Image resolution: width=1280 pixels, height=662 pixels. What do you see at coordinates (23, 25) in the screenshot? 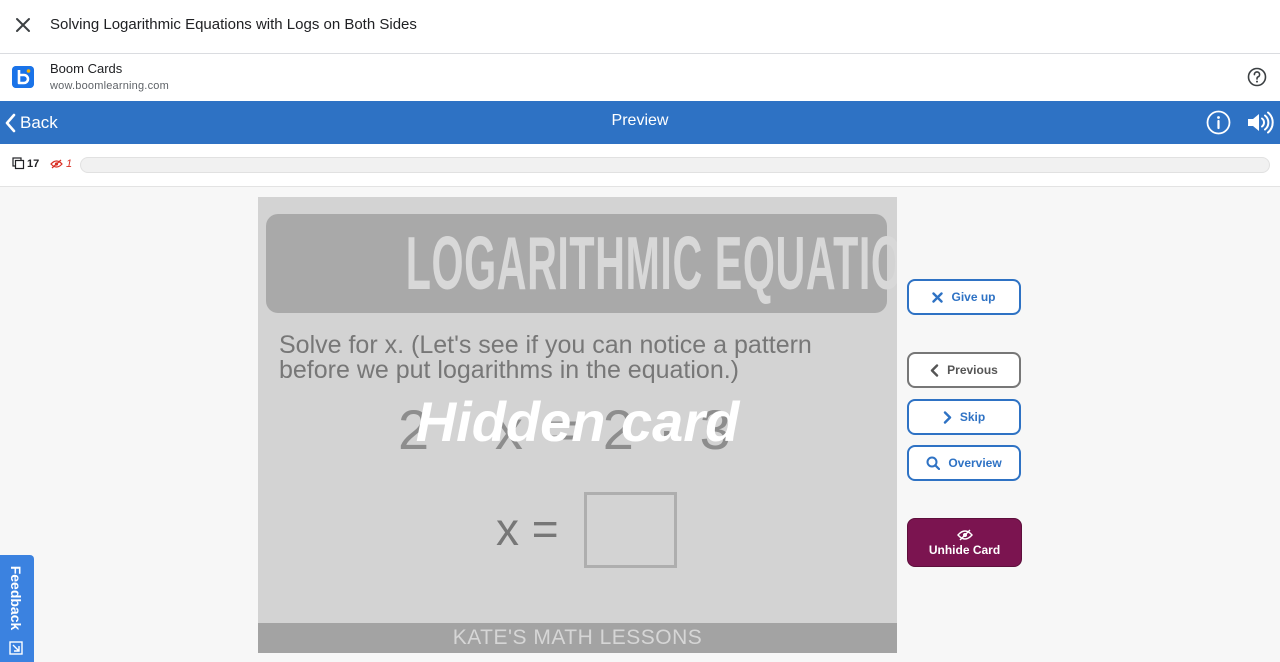
I see `close-icon` at bounding box center [23, 25].